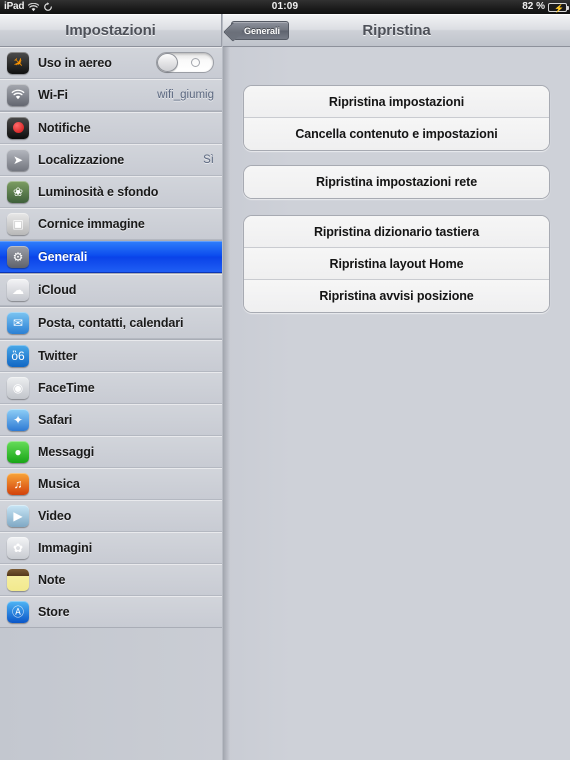 The image size is (570, 760). I want to click on sidebar-navbar: Impostazioni, so click(110, 30).